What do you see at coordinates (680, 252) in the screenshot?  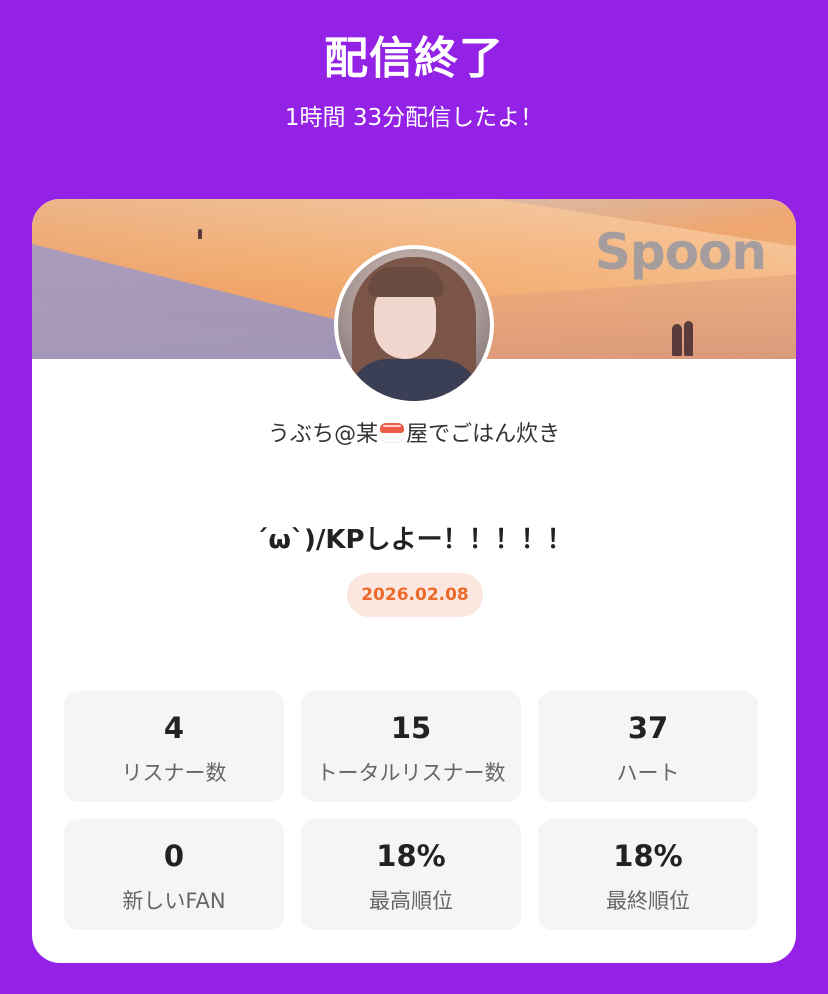 I see `spoon-logo: Spoon` at bounding box center [680, 252].